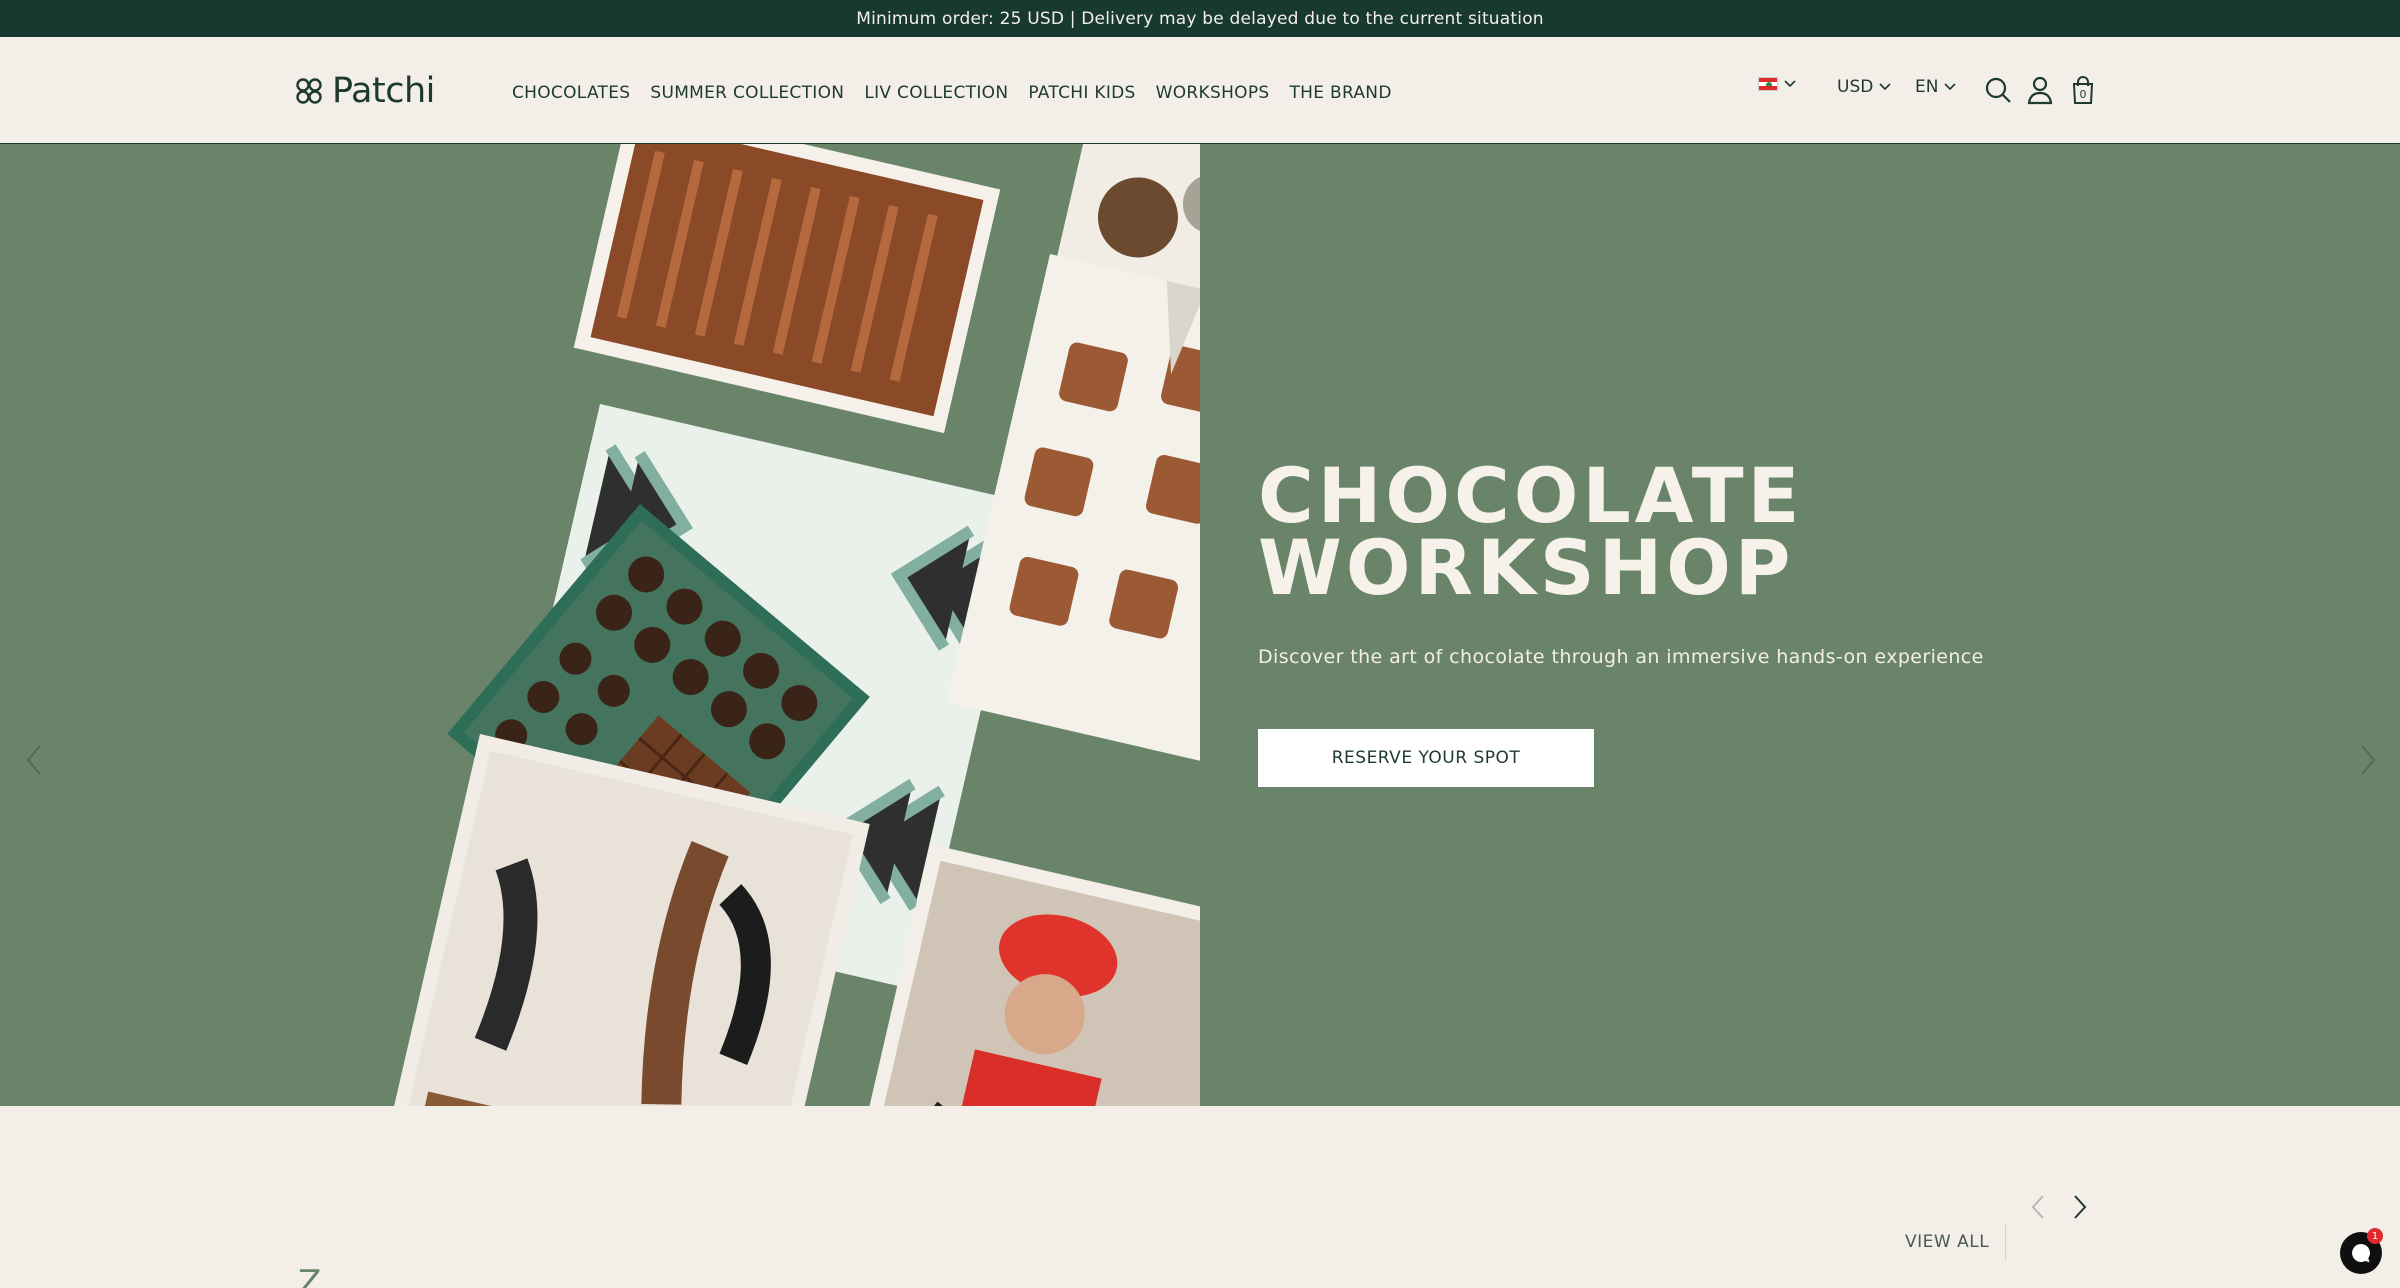 This screenshot has height=1288, width=2400. Describe the element at coordinates (1526, 567) in the screenshot. I see `hero-title-line2: WORKSHOP` at that location.